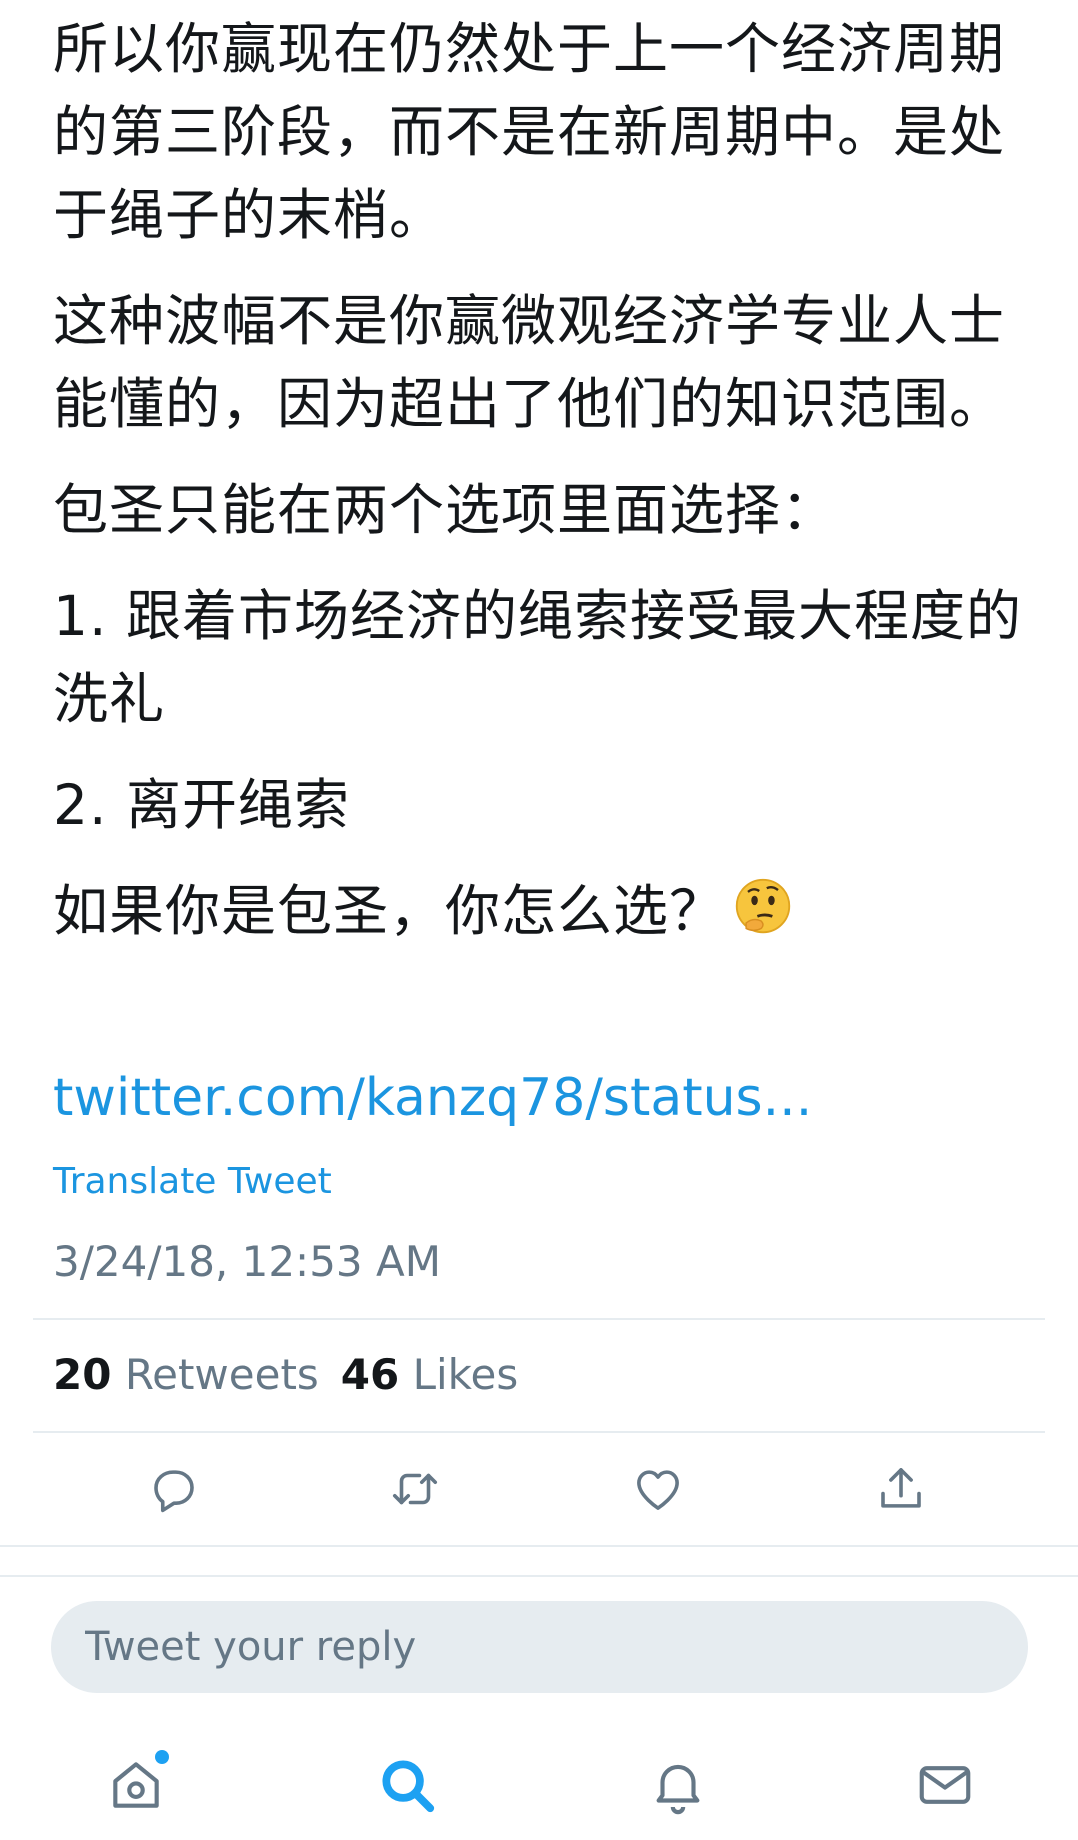 Image resolution: width=1078 pixels, height=1840 pixels. What do you see at coordinates (221, 1374) in the screenshot?
I see `retweets-label: Retweets` at bounding box center [221, 1374].